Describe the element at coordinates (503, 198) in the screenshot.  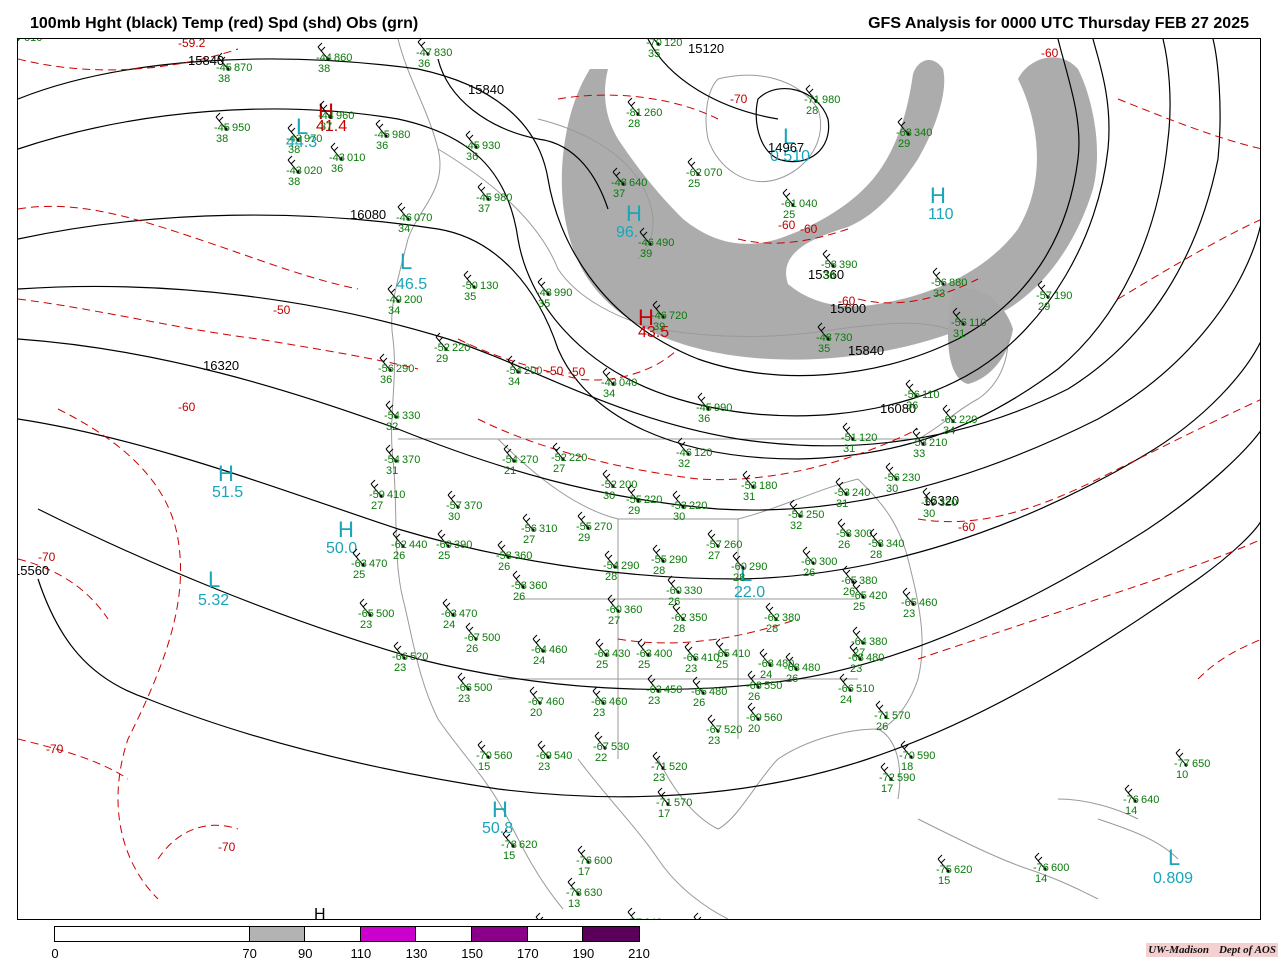
I see `obs-height: 980` at that location.